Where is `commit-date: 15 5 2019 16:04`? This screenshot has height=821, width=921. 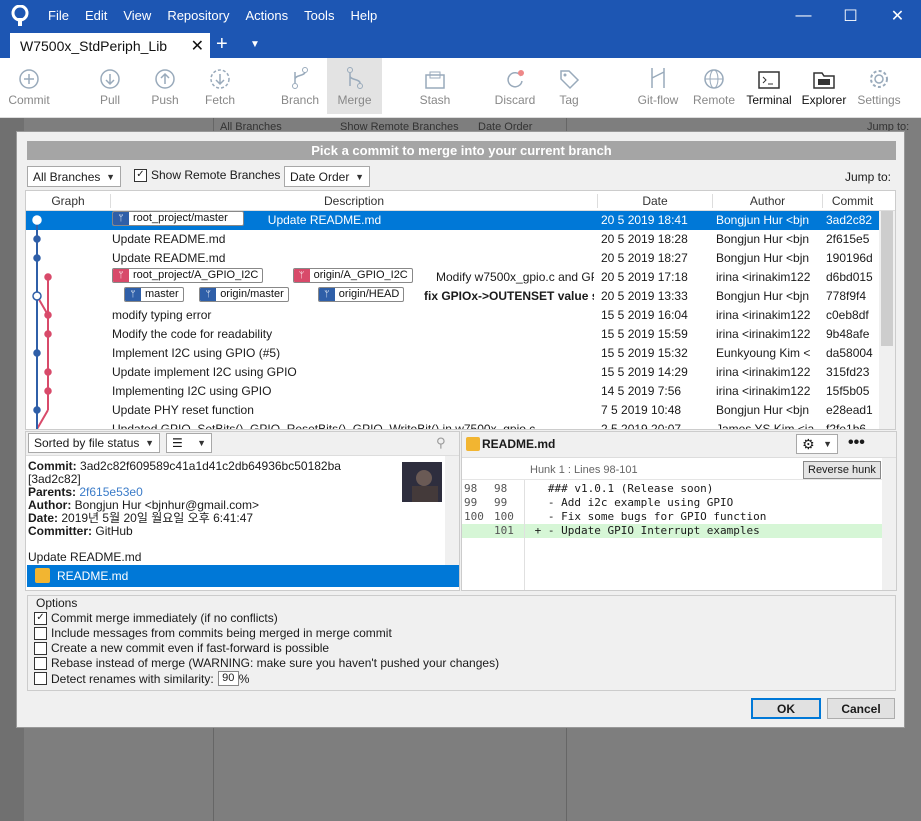 commit-date: 15 5 2019 16:04 is located at coordinates (644, 315).